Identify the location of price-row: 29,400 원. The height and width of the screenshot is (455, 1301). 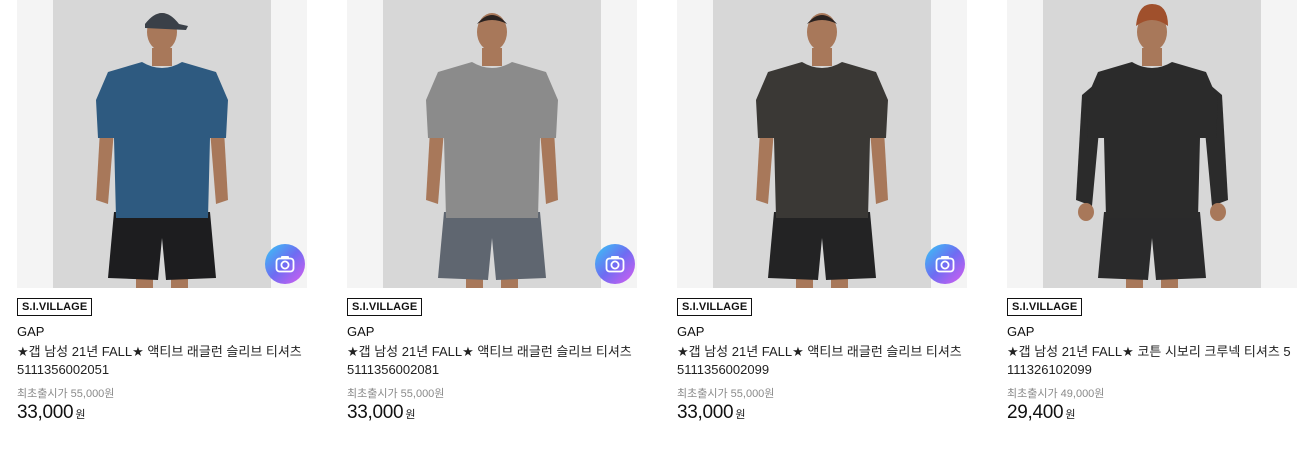
(1152, 413).